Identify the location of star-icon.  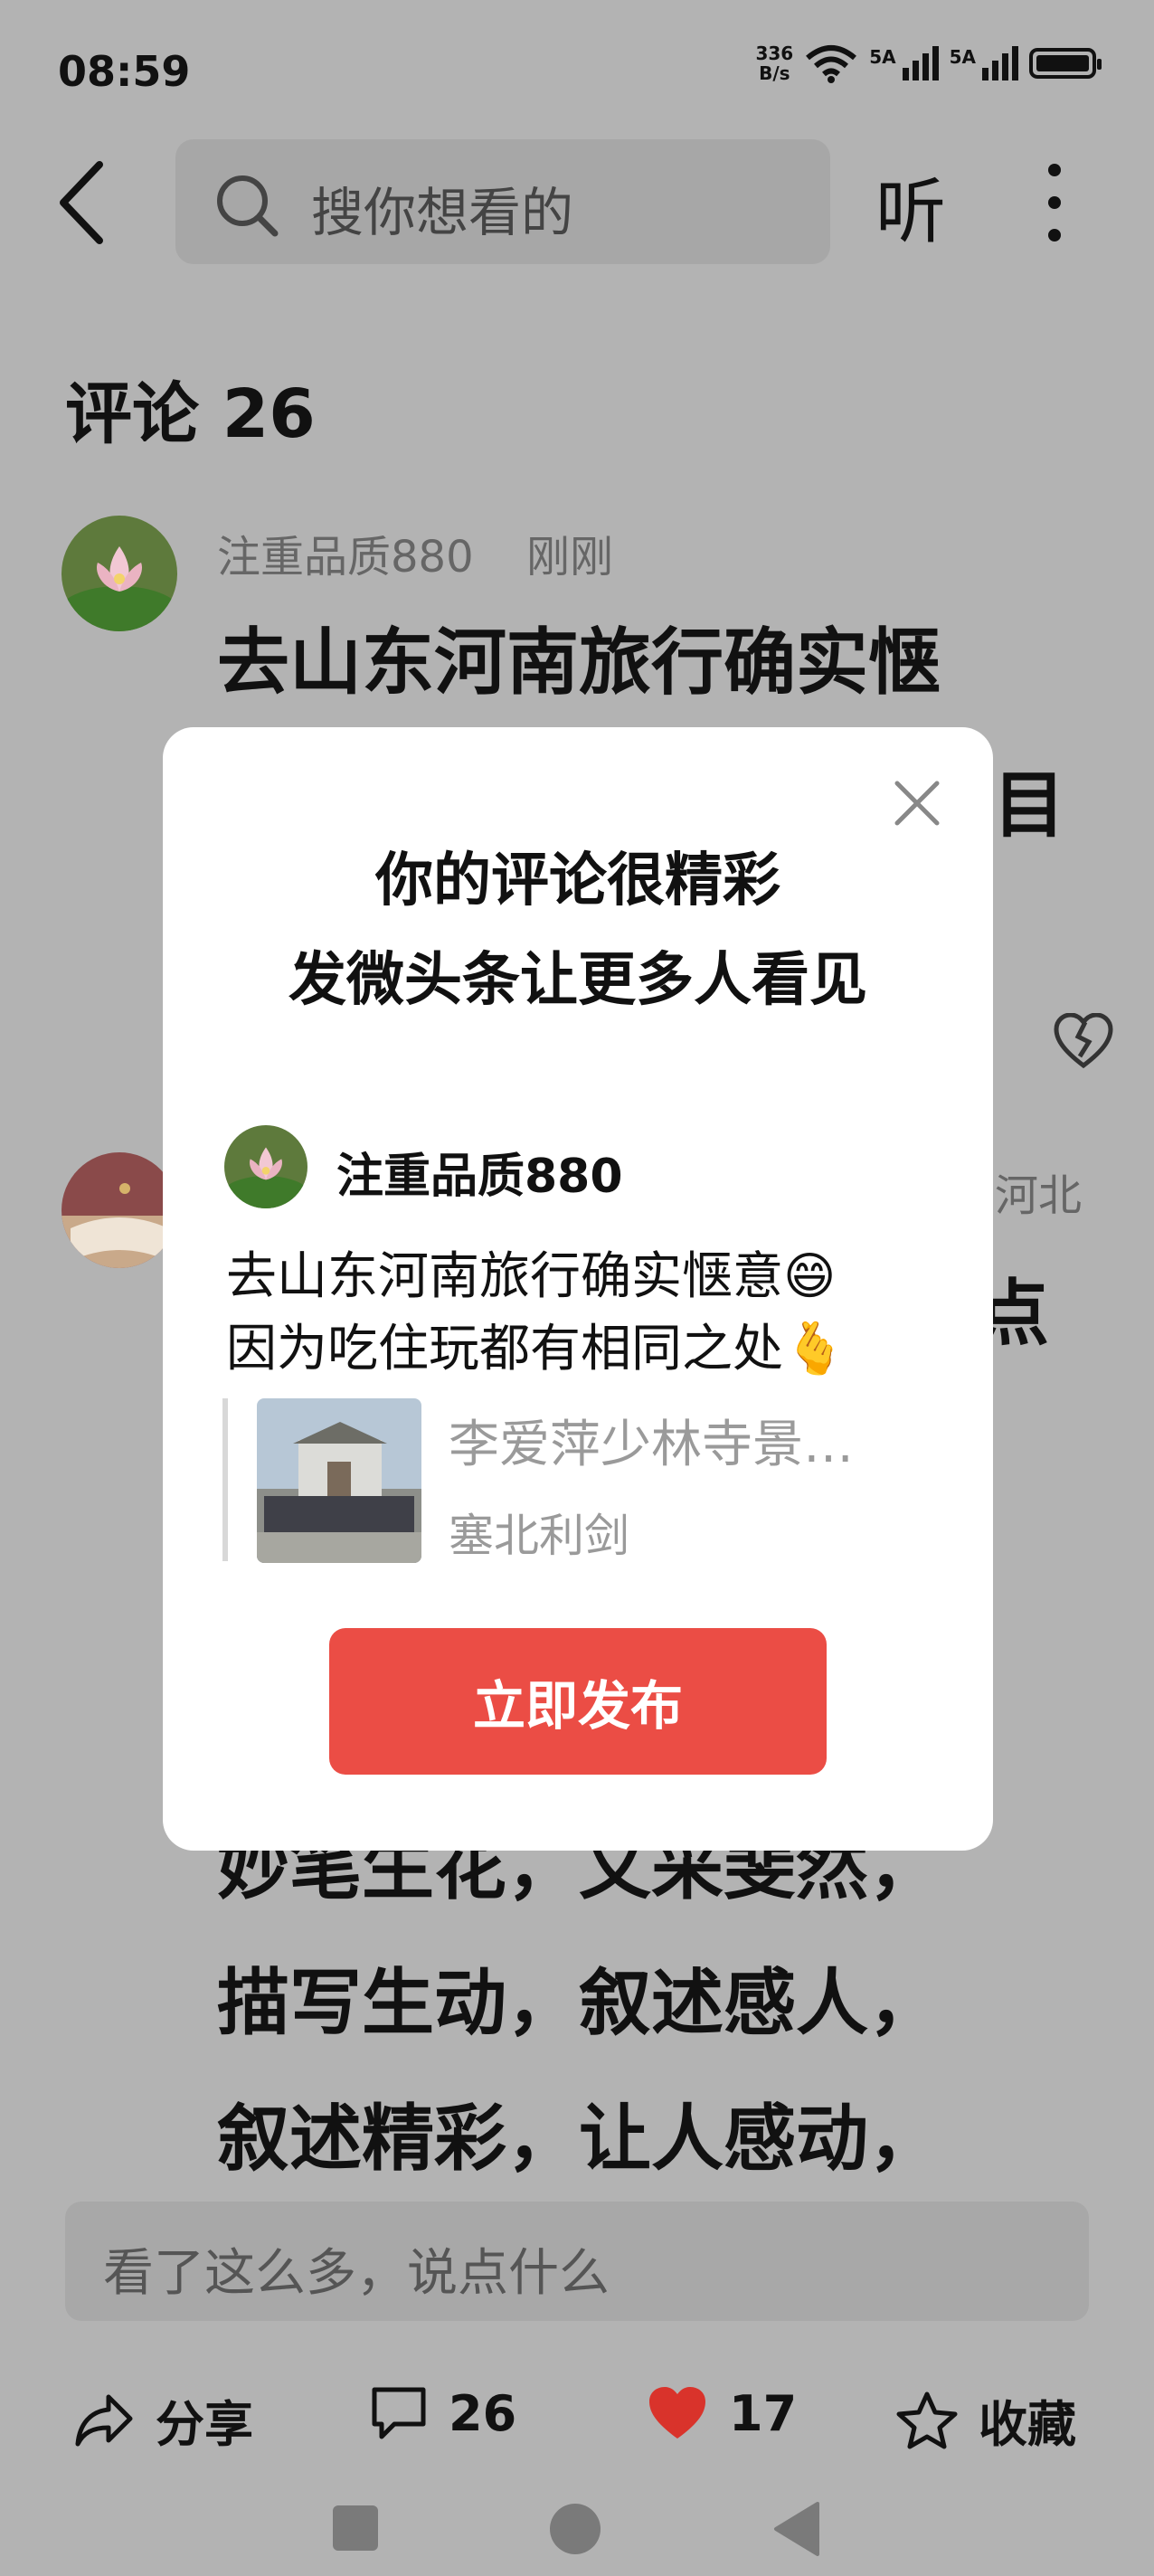
(927, 2419).